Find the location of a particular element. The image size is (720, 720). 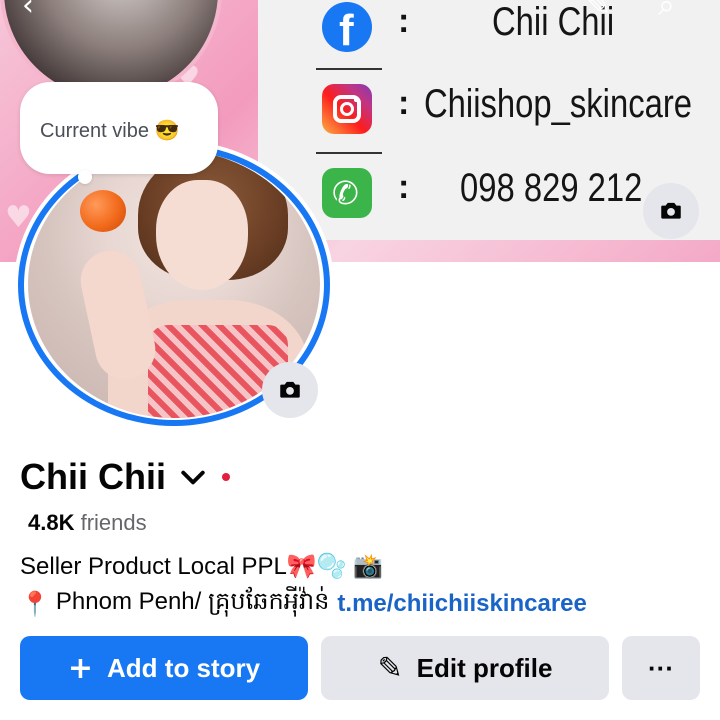

bio-line: Seller Product Local PPL🎀🫧 📸 is located at coordinates (202, 566).